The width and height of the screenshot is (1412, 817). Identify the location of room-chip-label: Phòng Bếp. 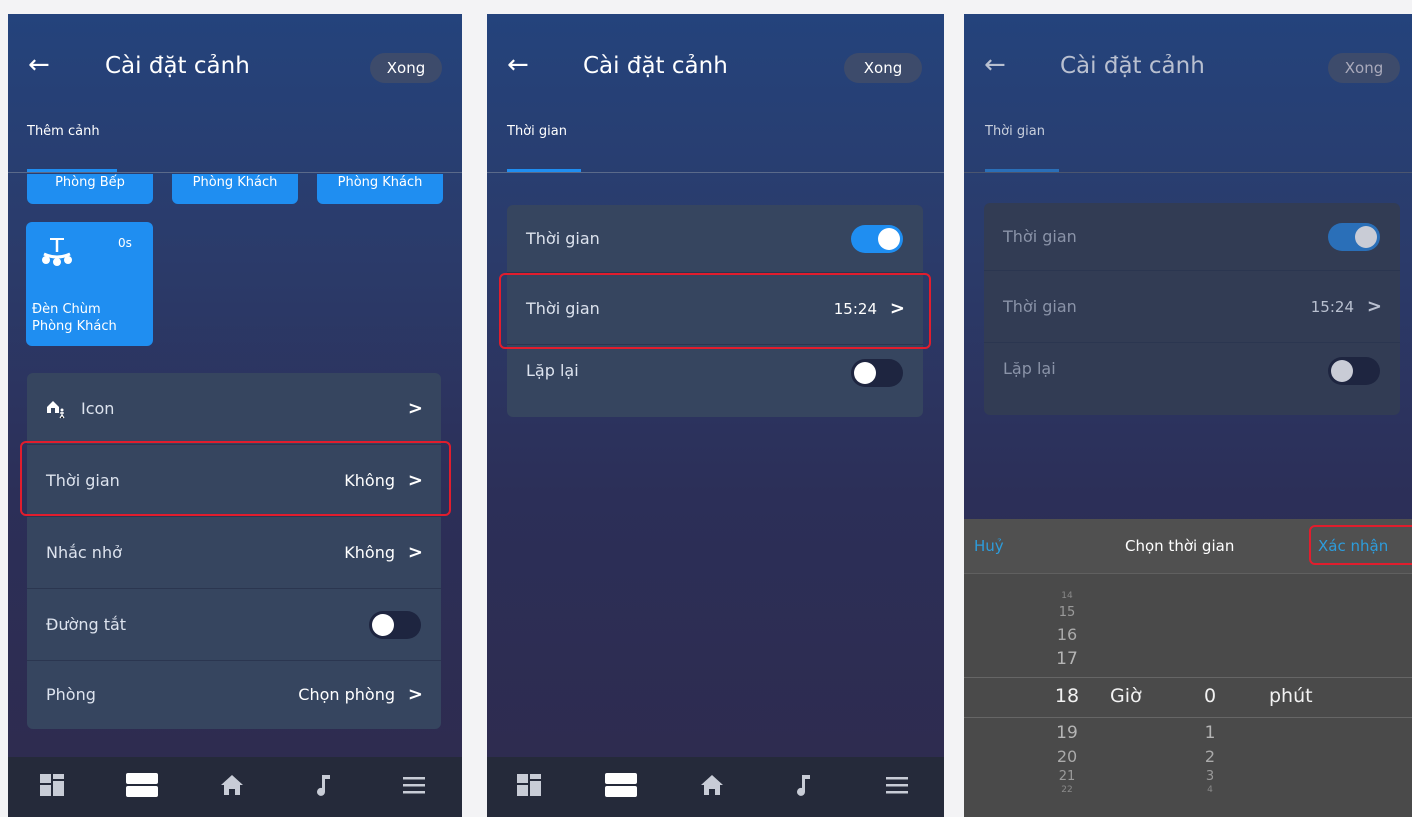
(90, 182).